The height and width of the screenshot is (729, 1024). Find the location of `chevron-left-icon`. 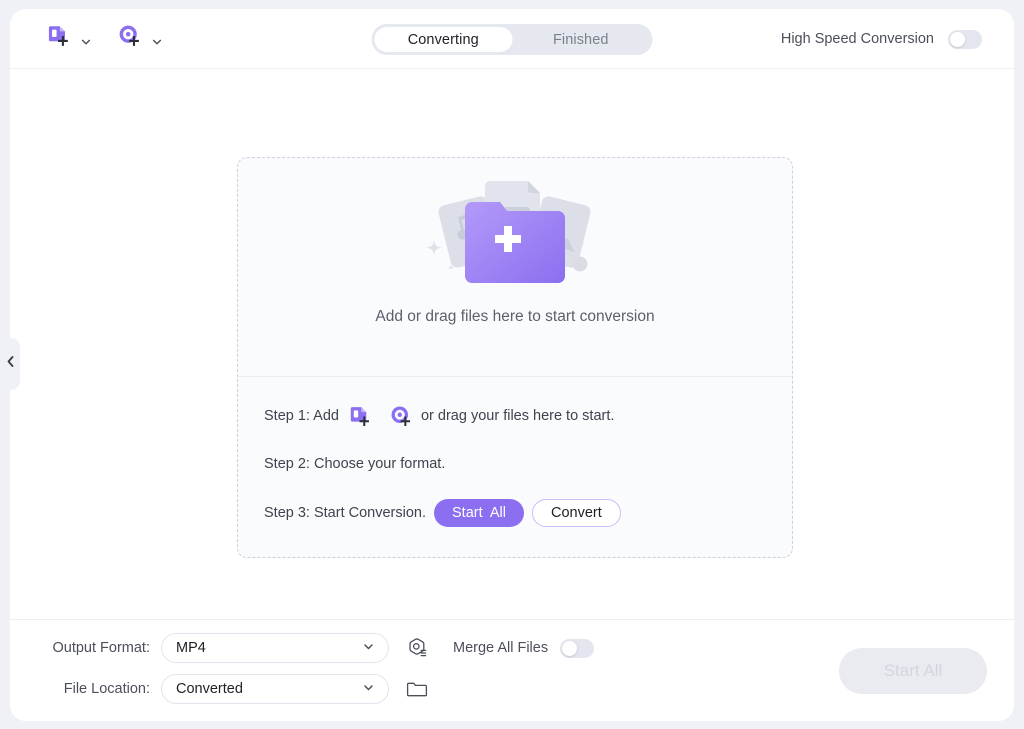

chevron-left-icon is located at coordinates (10, 364).